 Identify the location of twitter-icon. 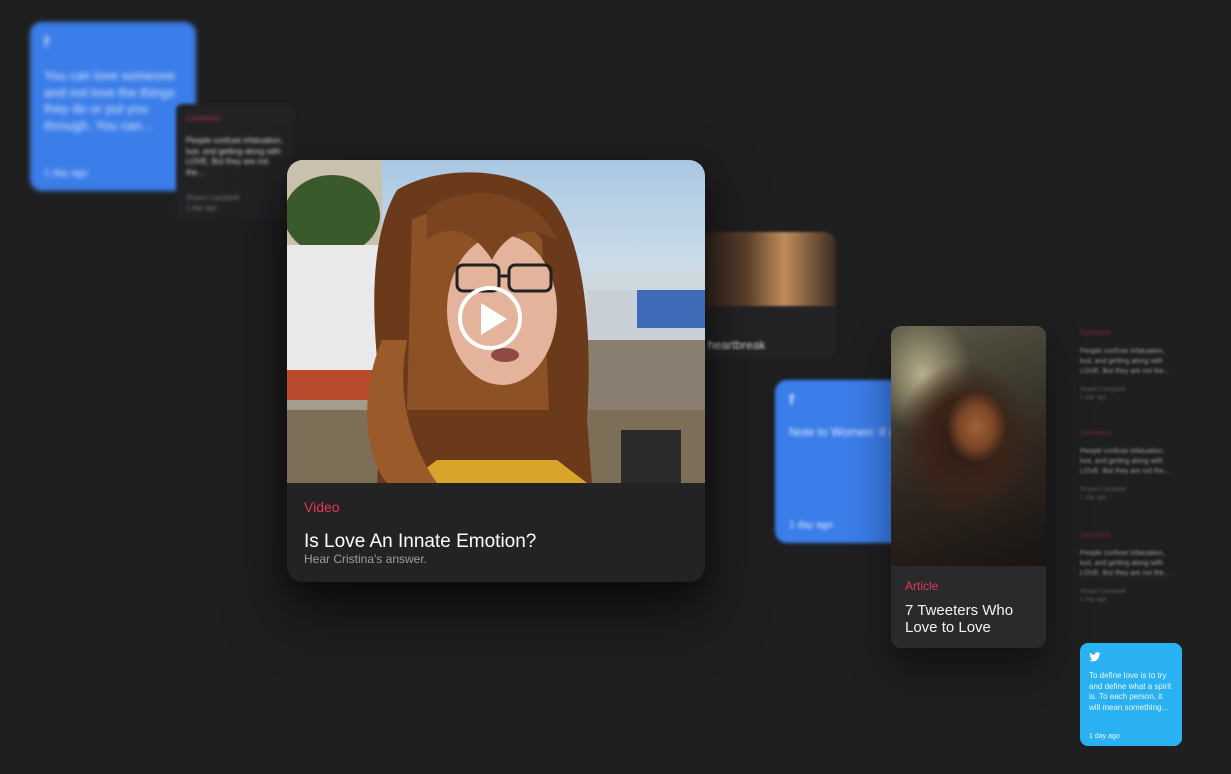
(1095, 657).